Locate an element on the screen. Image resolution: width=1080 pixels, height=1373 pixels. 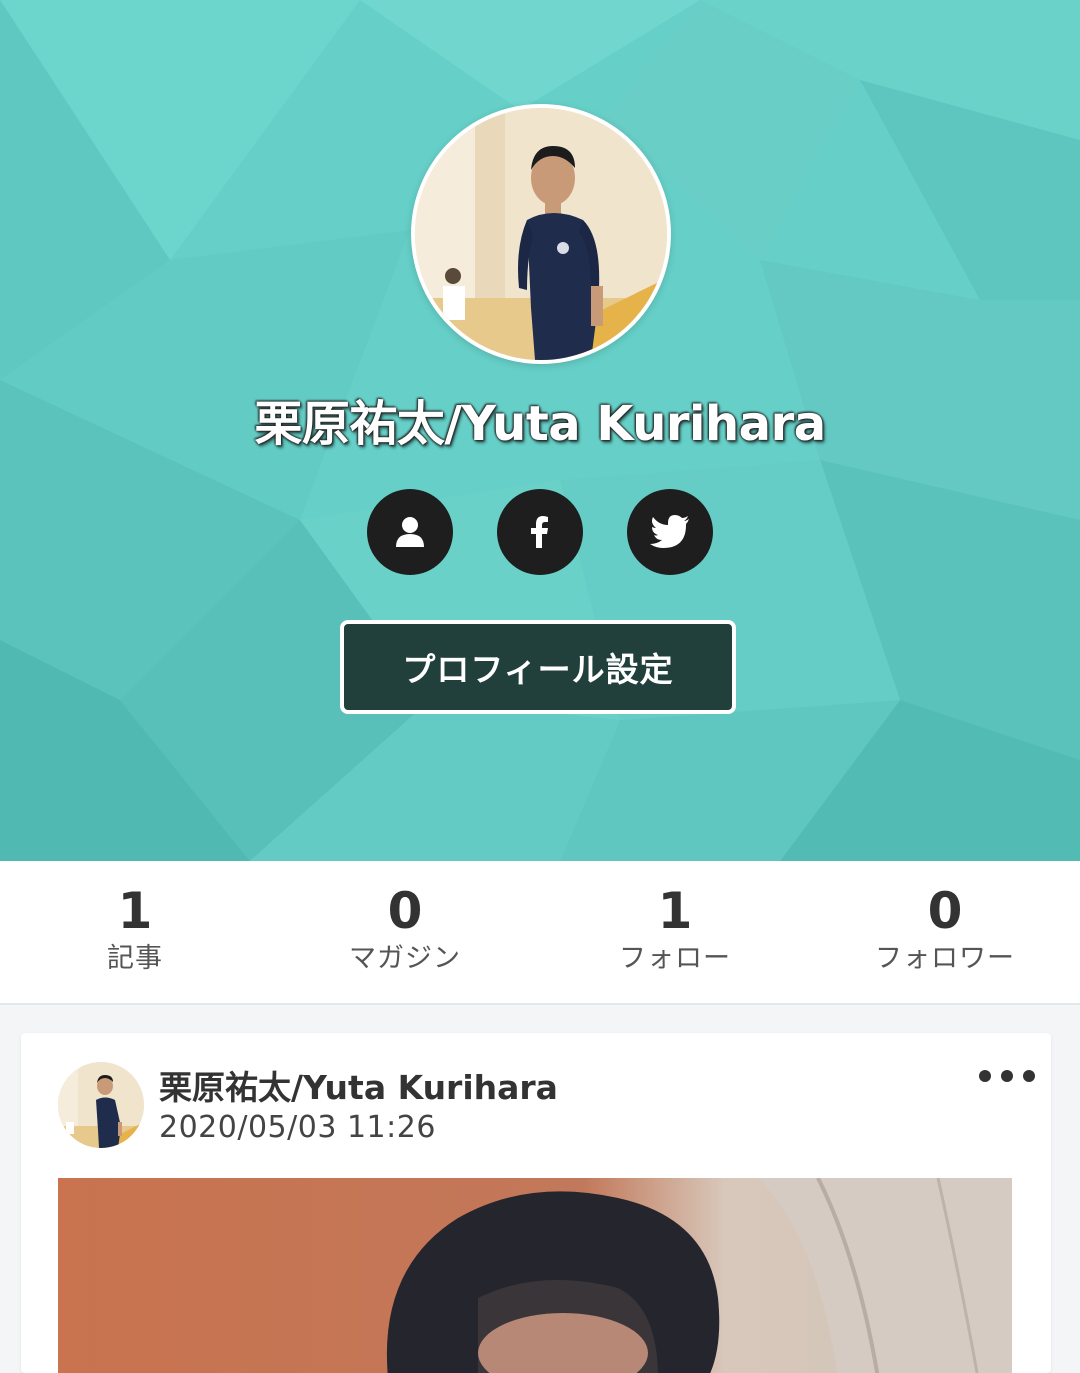
profile-stats: 1 記事 0 マガジン 1 フォロー 0 フォロワー is located at coordinates (540, 933).